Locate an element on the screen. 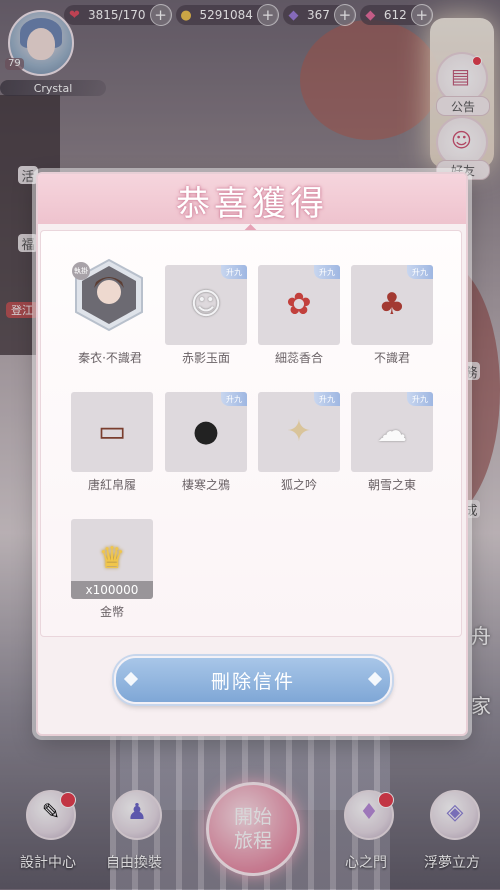  modal-title: 恭喜獲得 is located at coordinates (252, 204).